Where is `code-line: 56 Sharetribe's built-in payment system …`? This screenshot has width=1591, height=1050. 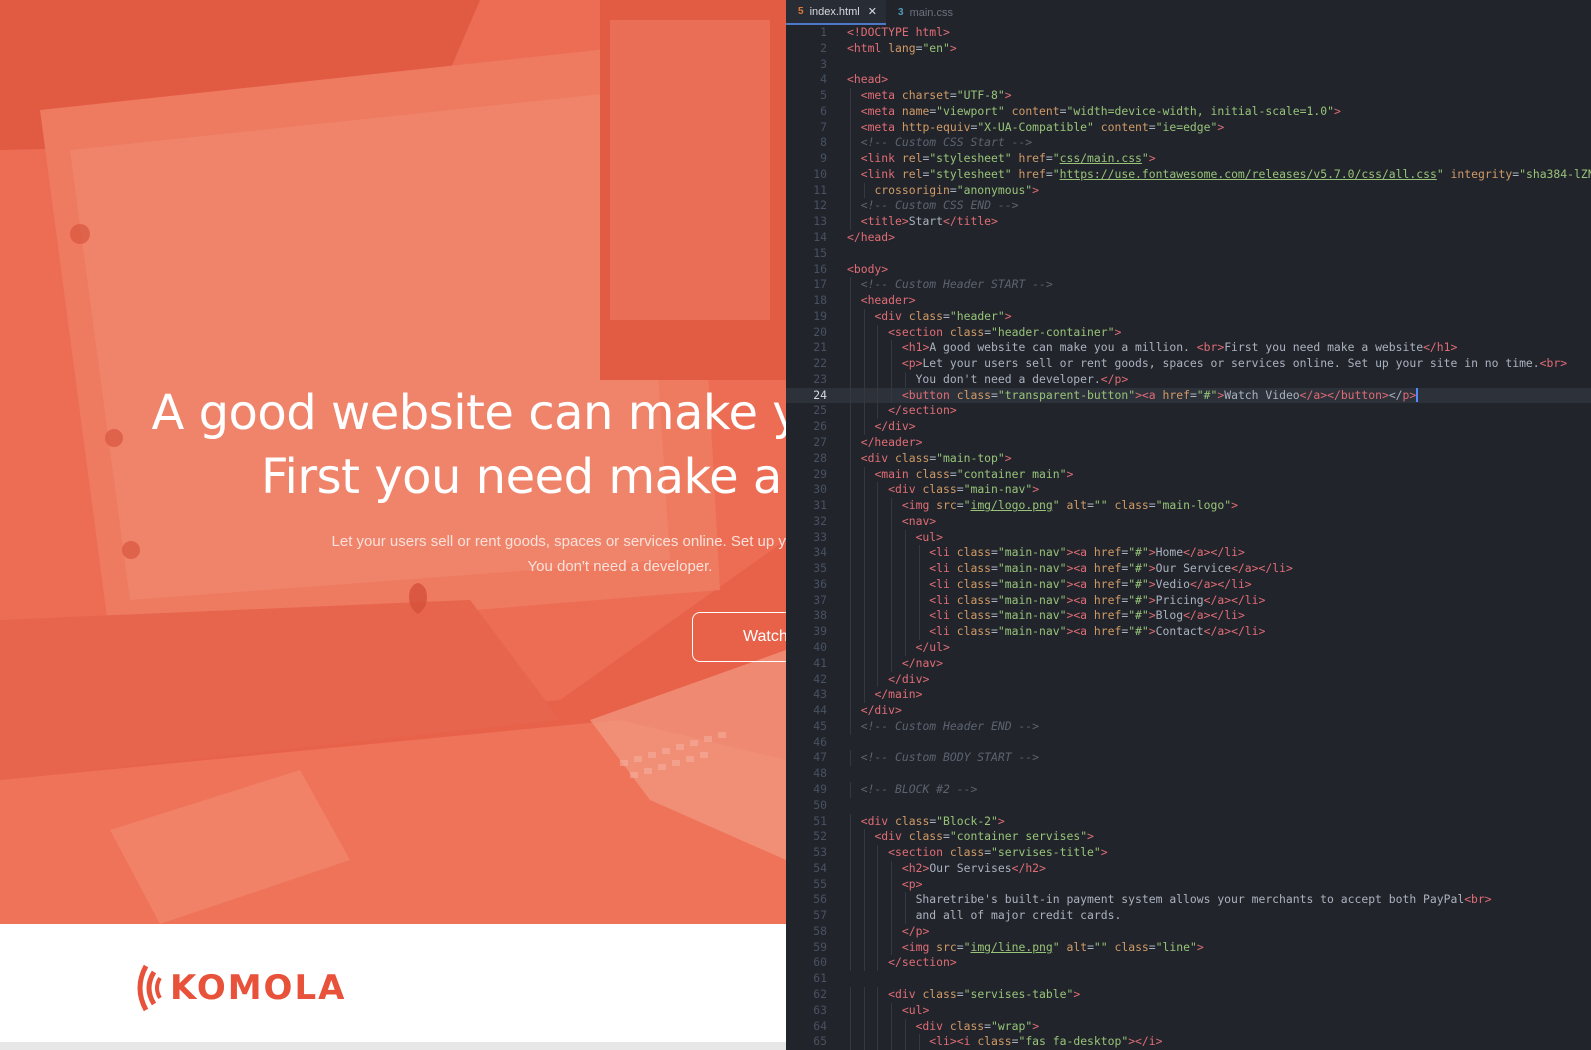
code-line: 56 Sharetribe's built-in payment system … is located at coordinates (1188, 900).